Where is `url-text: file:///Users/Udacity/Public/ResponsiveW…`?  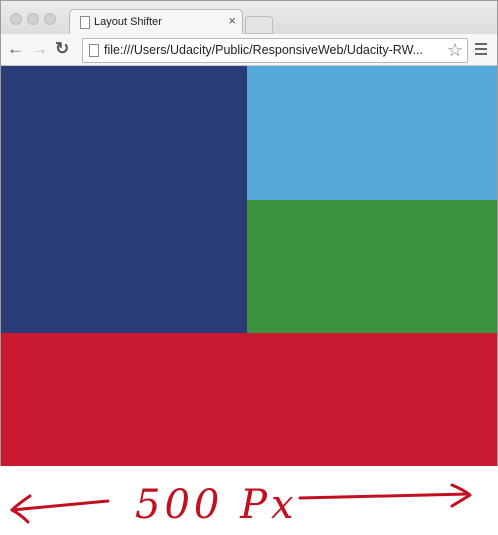
url-text: file:///Users/Udacity/Public/ResponsiveW… is located at coordinates (269, 50).